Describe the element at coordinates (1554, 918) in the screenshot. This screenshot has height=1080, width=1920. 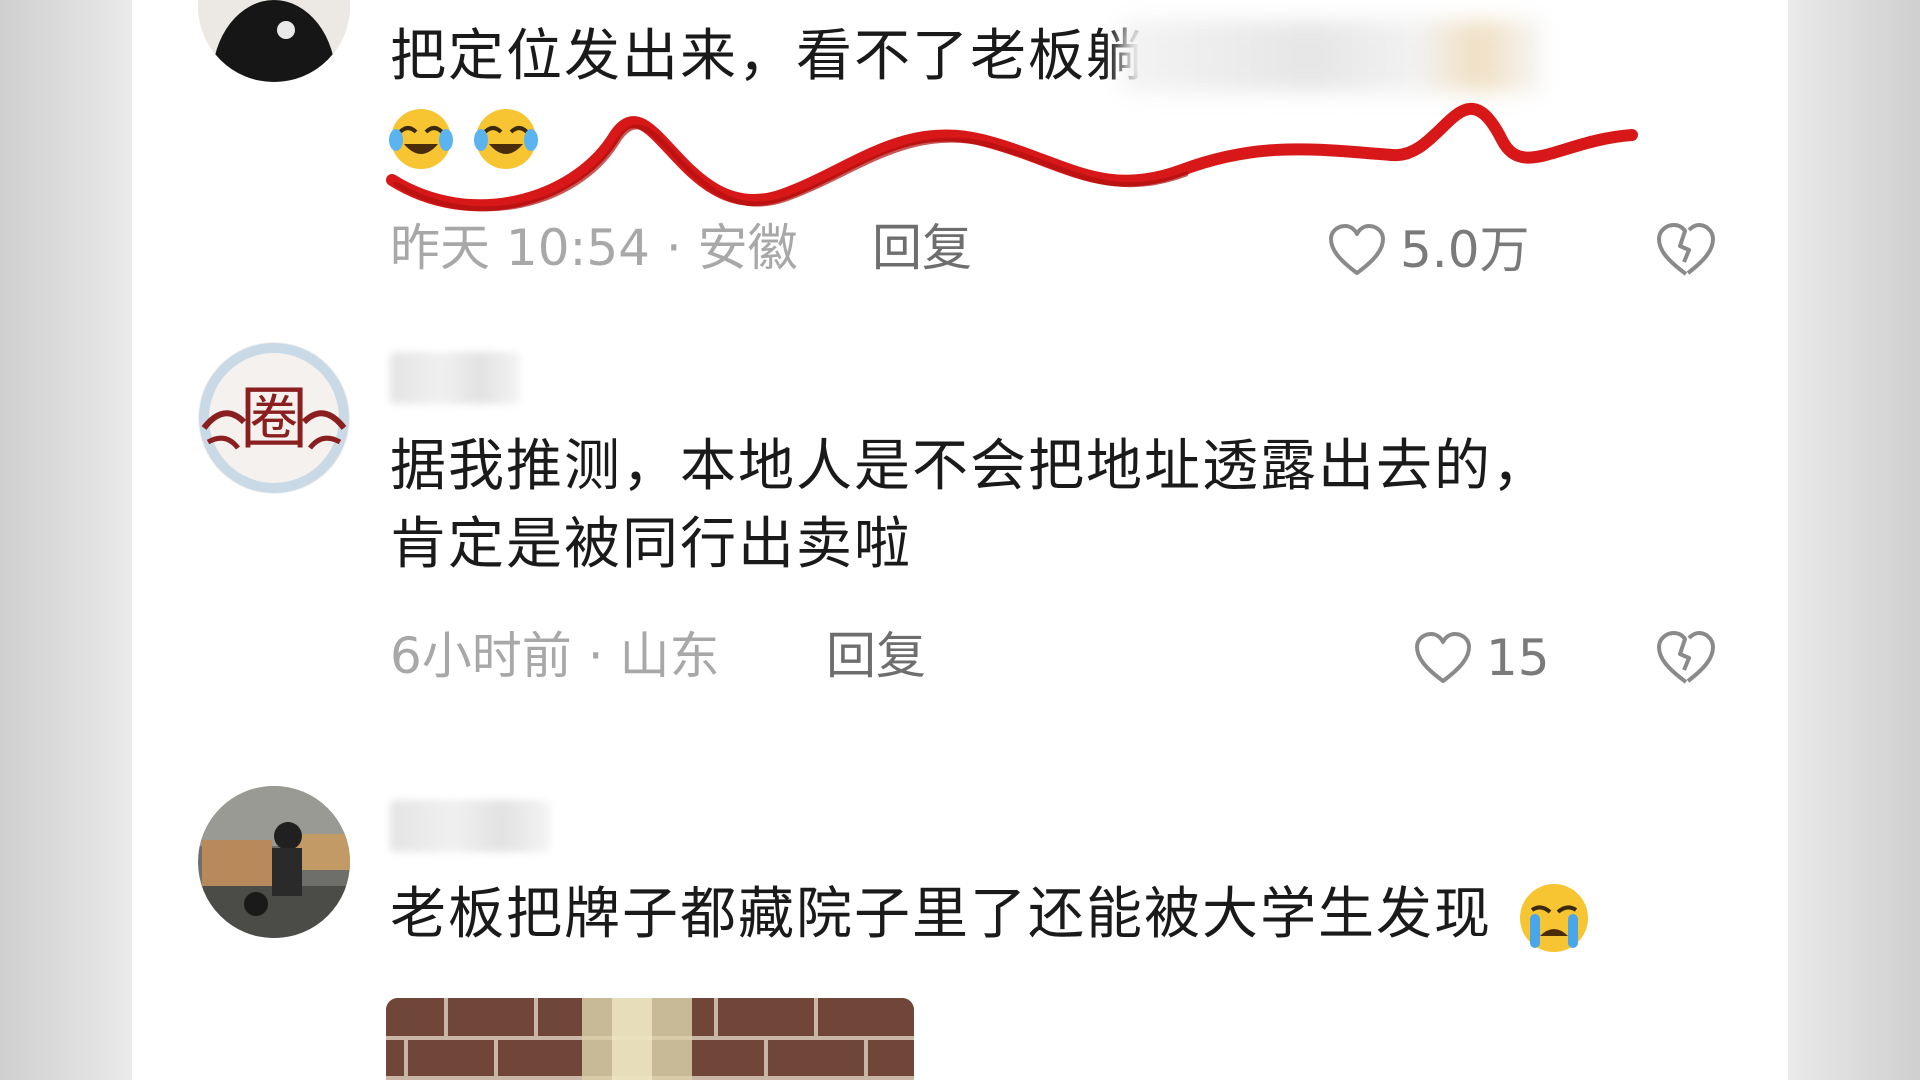
I see `crying-emoji` at that location.